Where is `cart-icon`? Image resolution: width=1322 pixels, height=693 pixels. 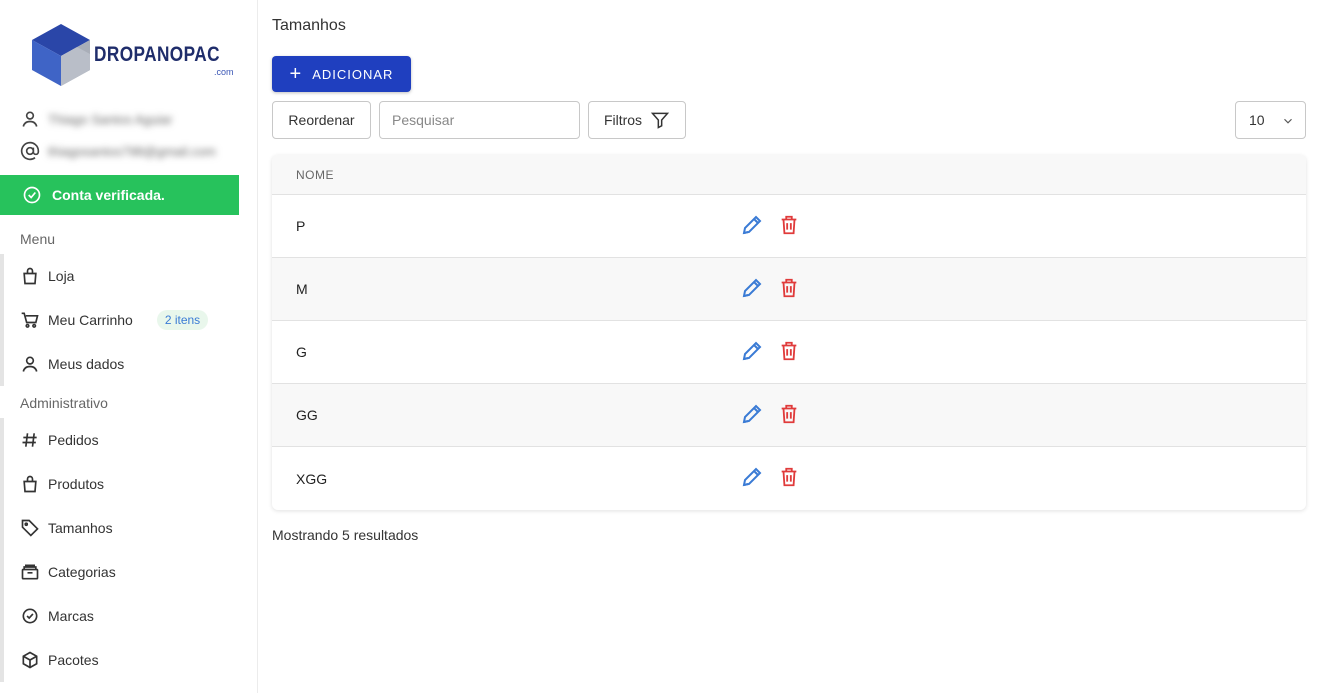
cart-icon is located at coordinates (30, 320).